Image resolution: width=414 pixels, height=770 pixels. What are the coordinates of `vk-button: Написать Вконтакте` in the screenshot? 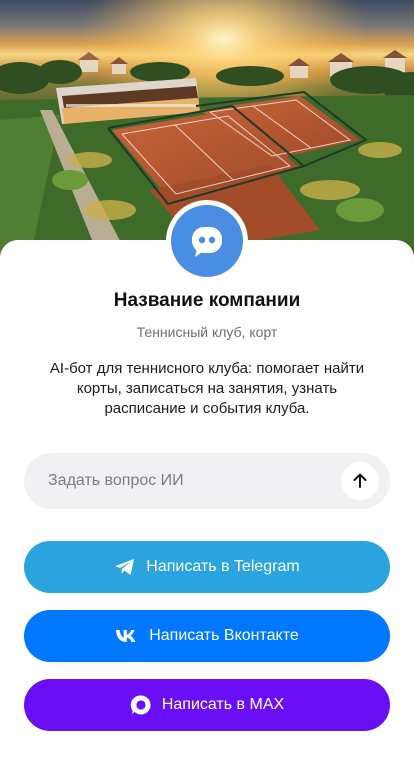 It's located at (207, 636).